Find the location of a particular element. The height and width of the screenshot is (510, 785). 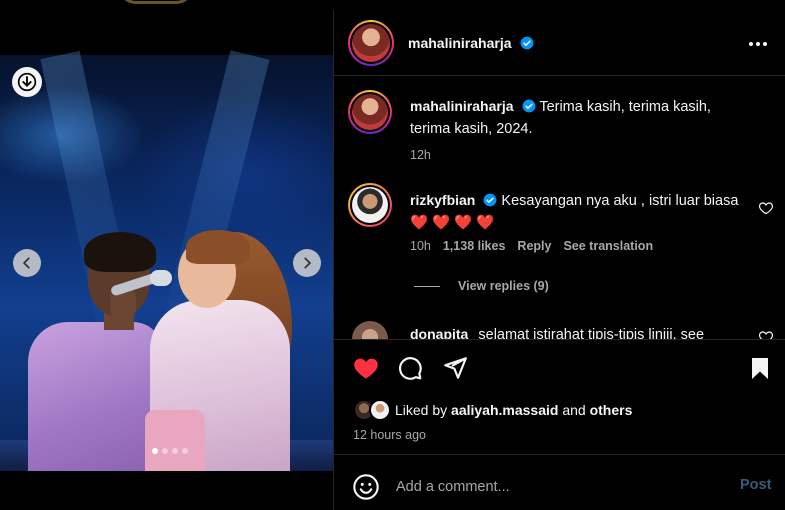

caption-username: mahaliniraharja is located at coordinates (462, 106).